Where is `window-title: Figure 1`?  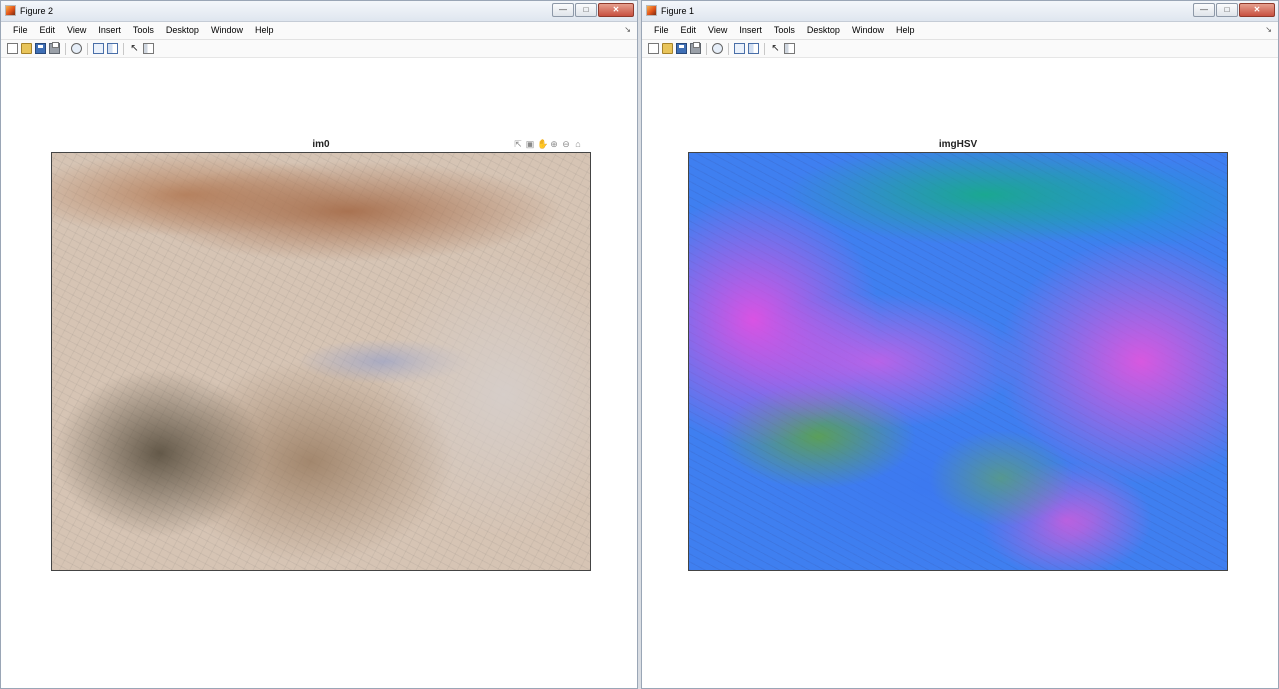 window-title: Figure 1 is located at coordinates (678, 11).